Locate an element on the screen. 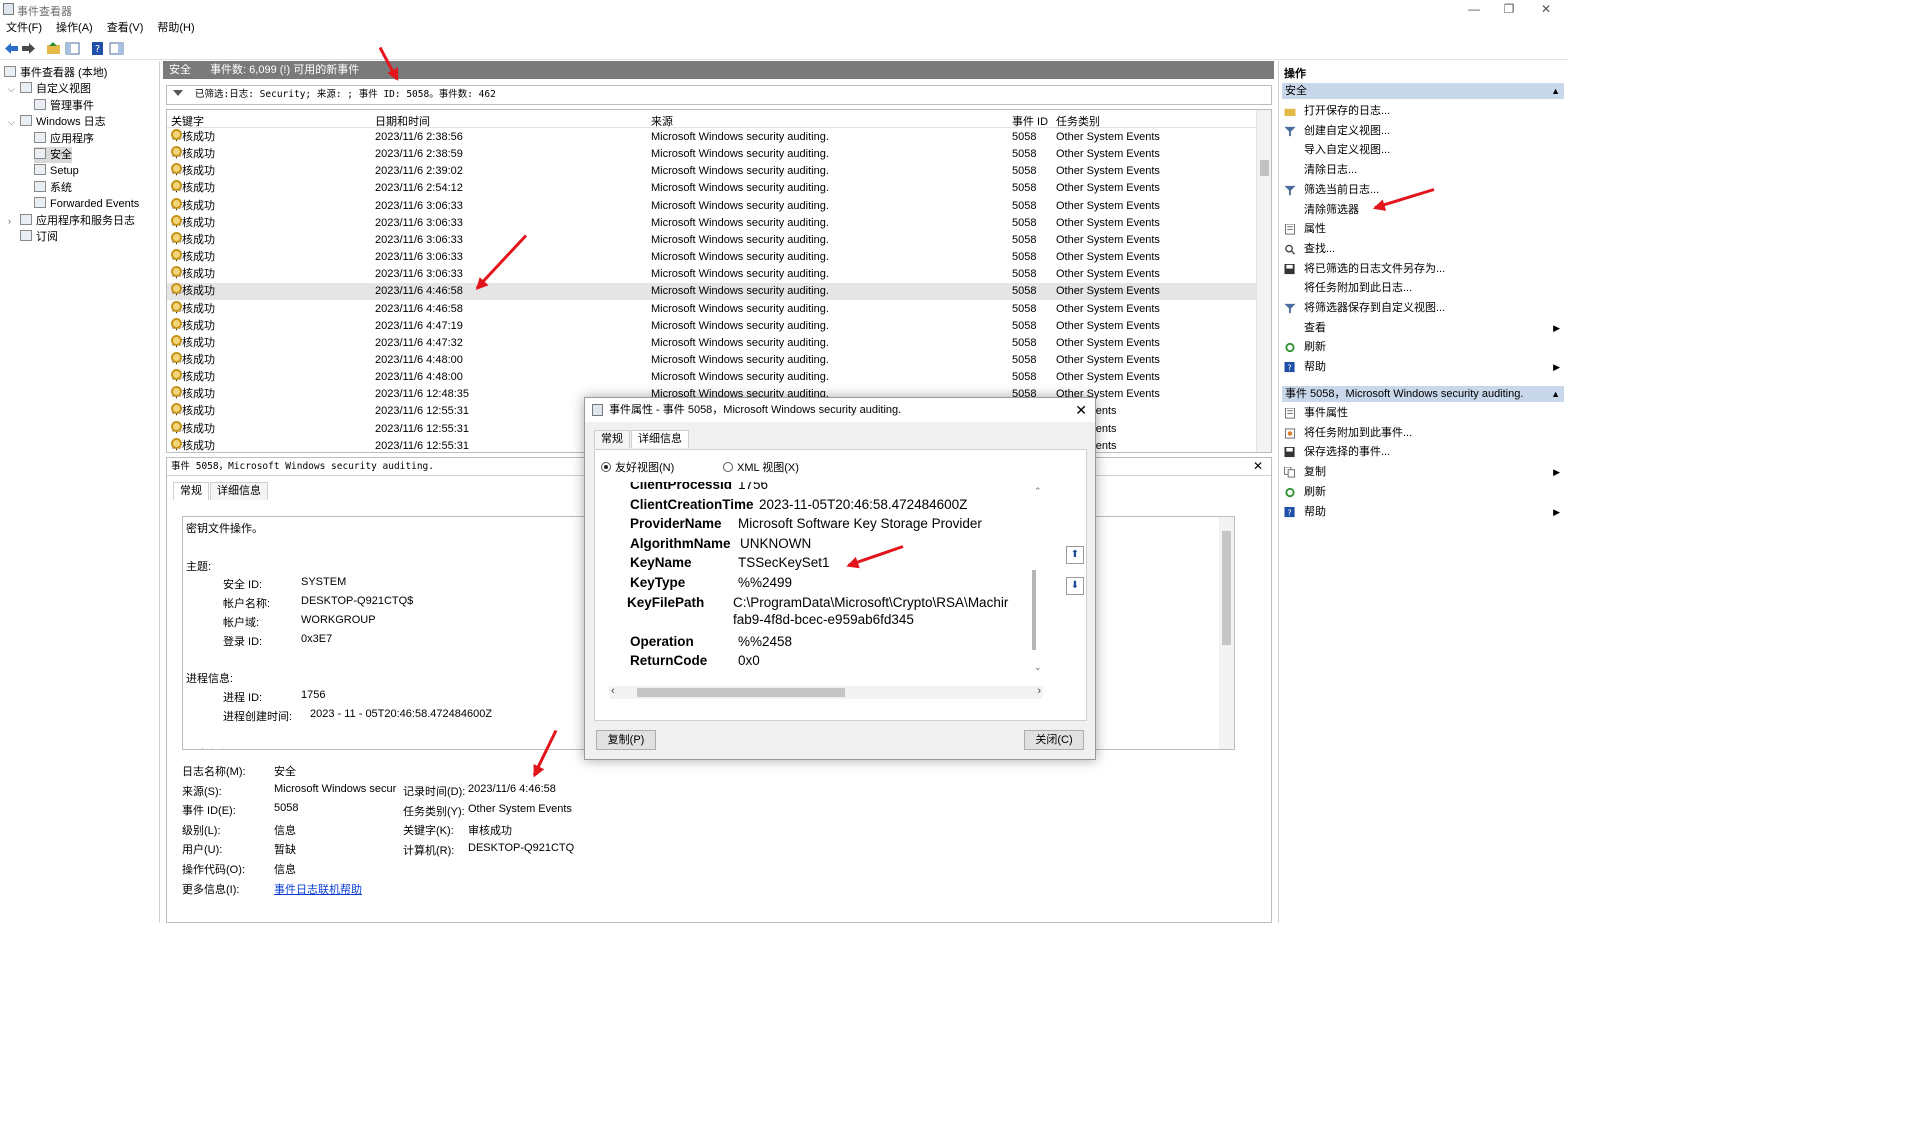 The image size is (1918, 1129). event-data-hscroll: ‹ › is located at coordinates (826, 692).